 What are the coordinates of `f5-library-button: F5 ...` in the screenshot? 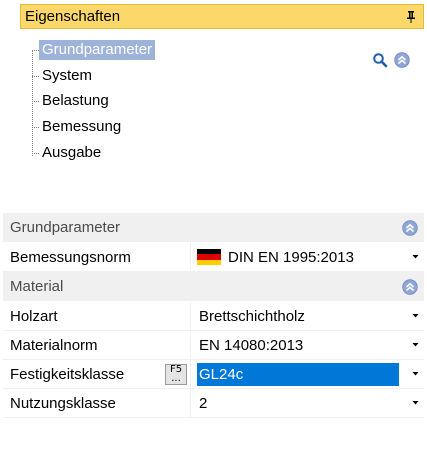 It's located at (176, 374).